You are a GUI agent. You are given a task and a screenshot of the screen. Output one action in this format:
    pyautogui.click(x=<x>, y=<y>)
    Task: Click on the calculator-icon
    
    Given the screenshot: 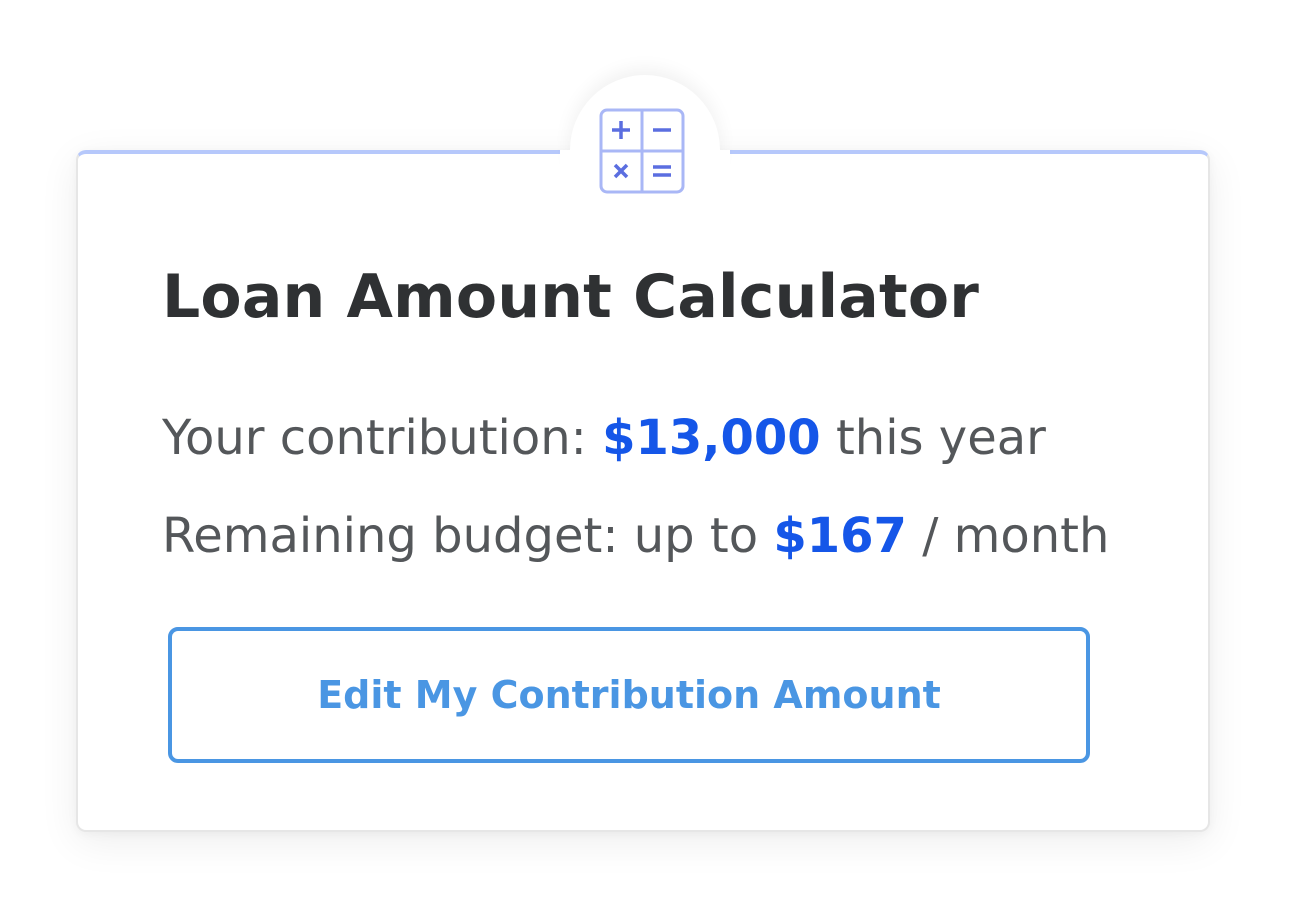 What is the action you would take?
    pyautogui.click(x=642, y=151)
    